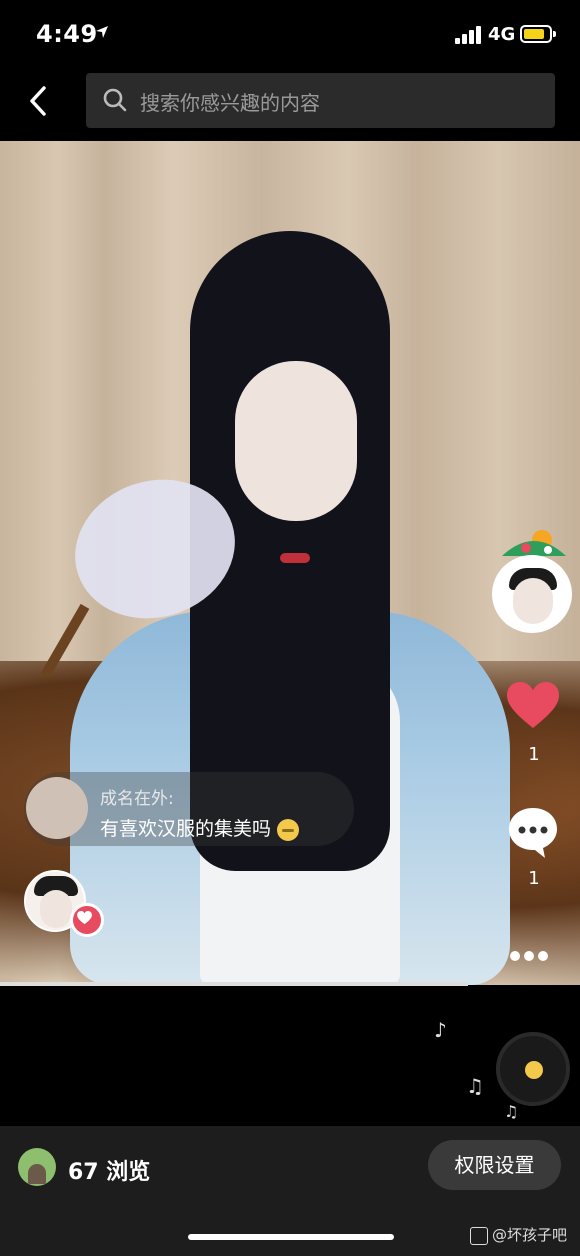 This screenshot has height=1256, width=580. What do you see at coordinates (533, 601) in the screenshot?
I see `author-avatar-face` at bounding box center [533, 601].